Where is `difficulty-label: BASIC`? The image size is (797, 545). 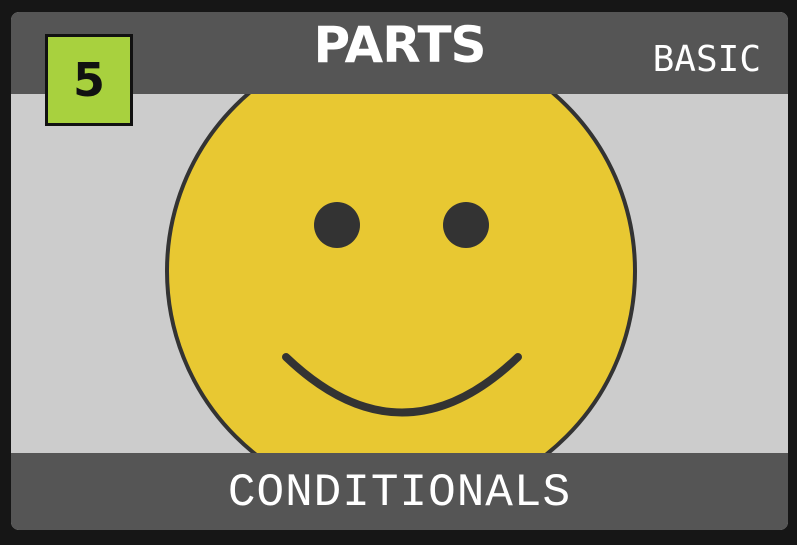 difficulty-label: BASIC is located at coordinates (706, 59).